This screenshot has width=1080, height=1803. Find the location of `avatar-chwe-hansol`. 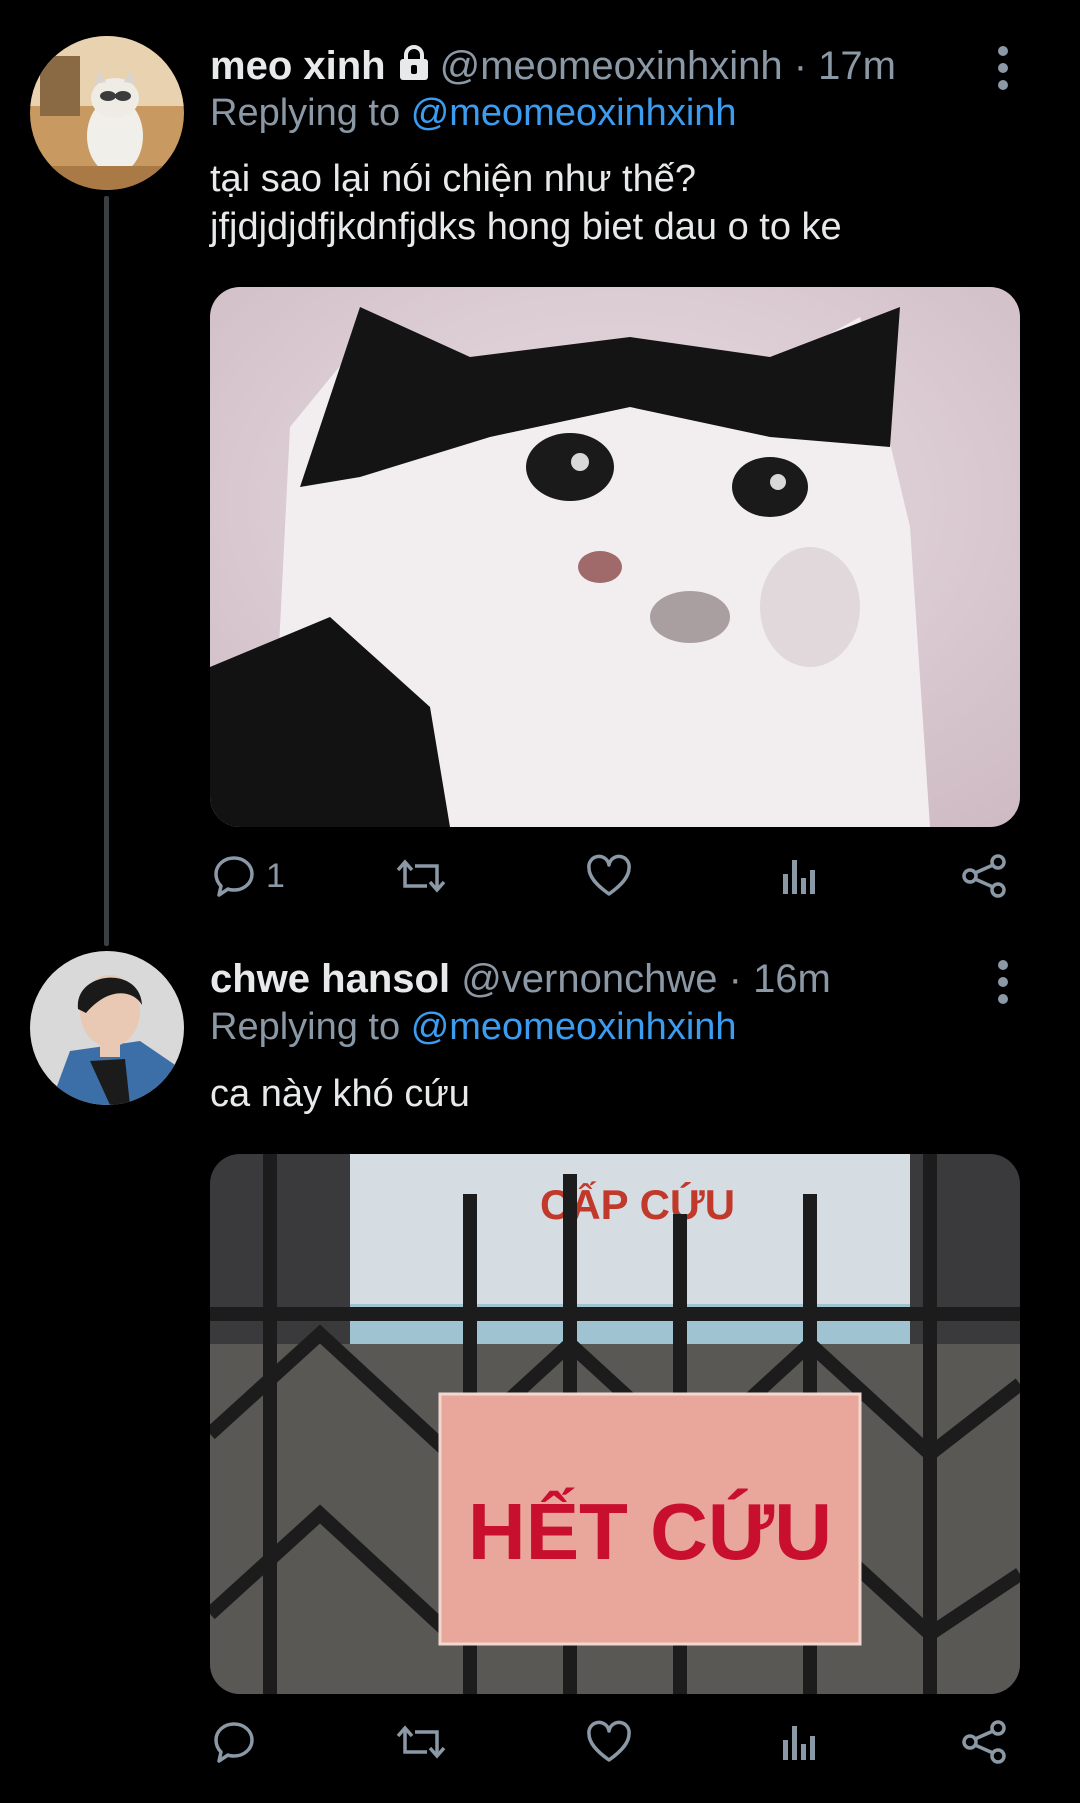

avatar-chwe-hansol is located at coordinates (107, 1028).